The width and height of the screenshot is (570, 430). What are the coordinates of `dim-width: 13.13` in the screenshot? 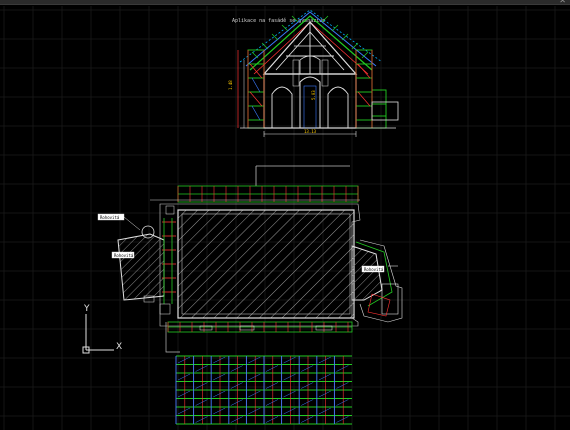 It's located at (310, 131).